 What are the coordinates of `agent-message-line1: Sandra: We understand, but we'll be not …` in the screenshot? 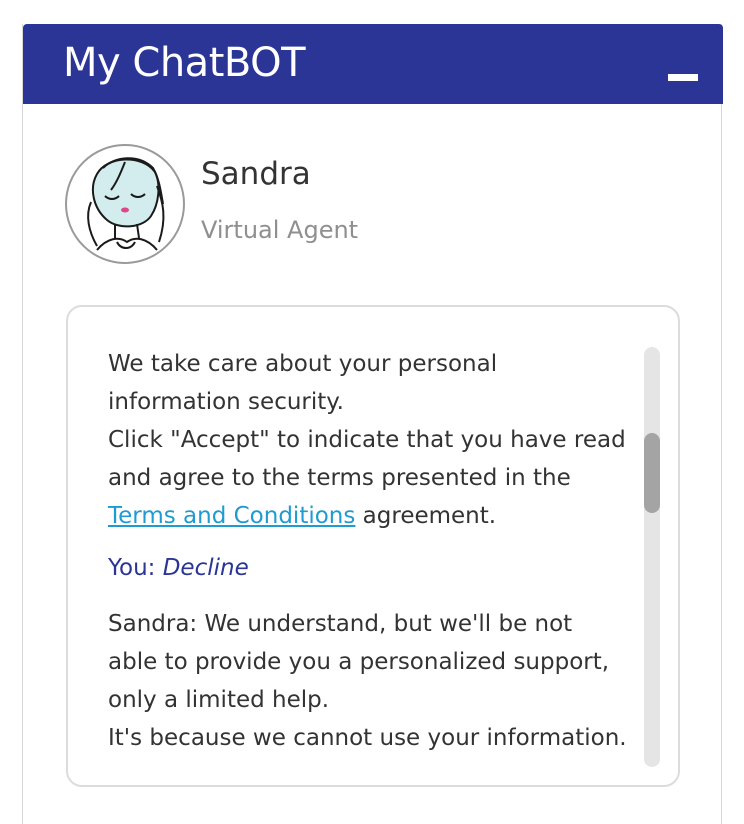 It's located at (368, 662).